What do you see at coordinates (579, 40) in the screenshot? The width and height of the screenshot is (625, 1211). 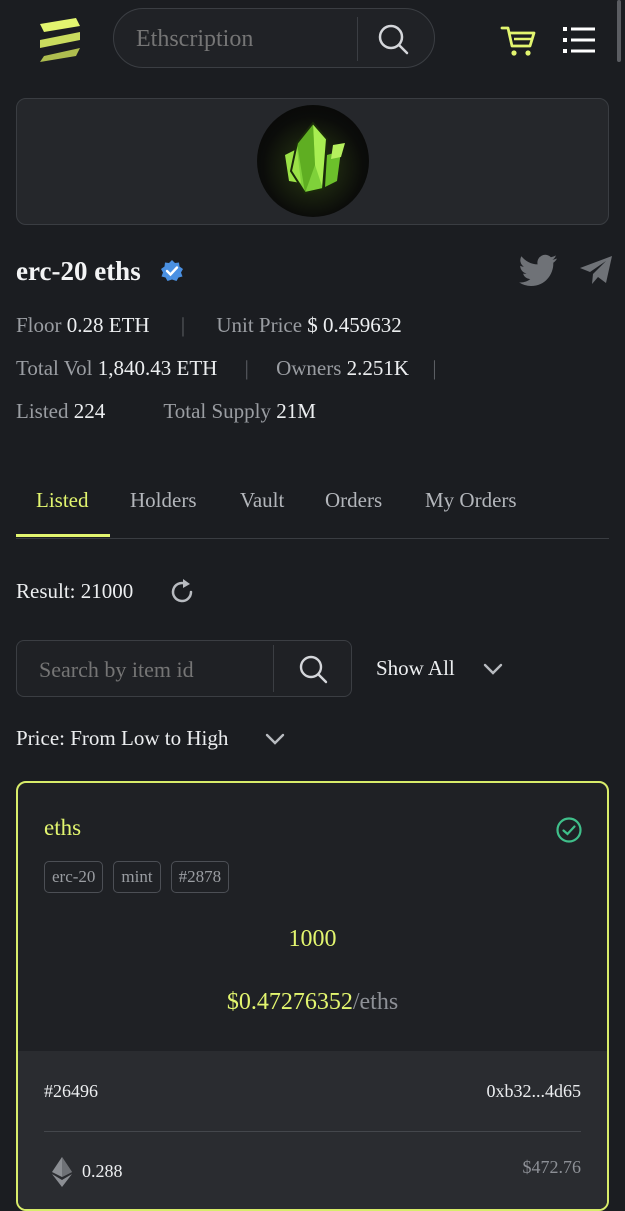 I see `menu-icon` at bounding box center [579, 40].